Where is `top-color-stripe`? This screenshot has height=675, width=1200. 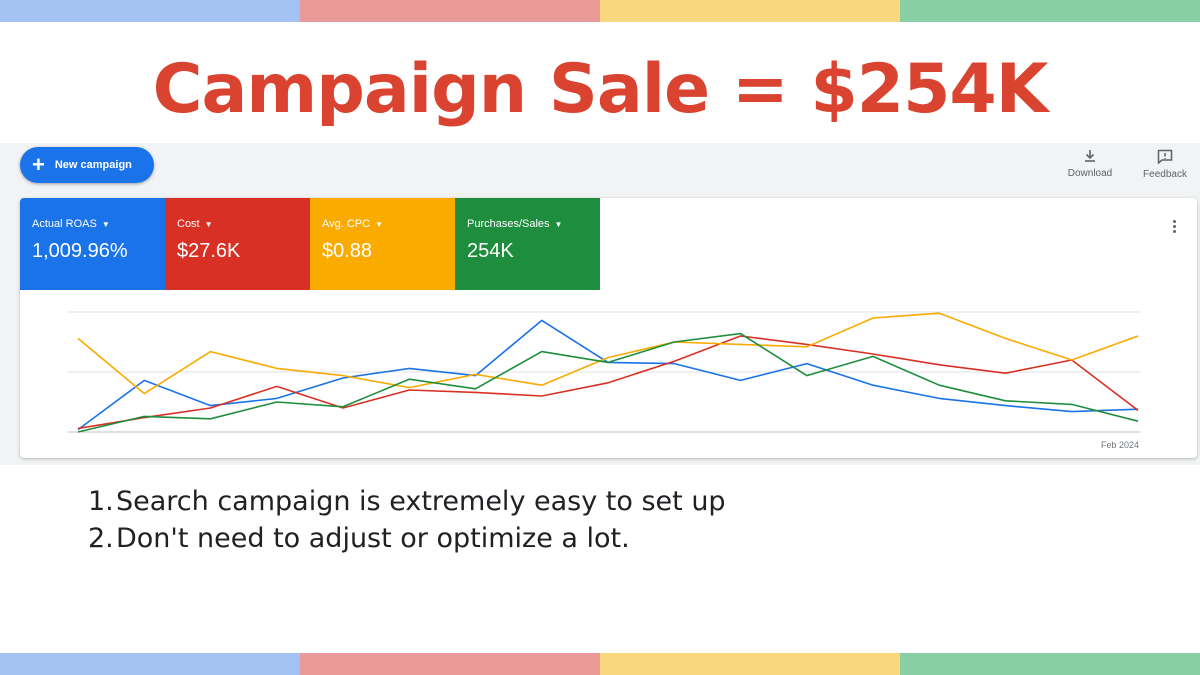 top-color-stripe is located at coordinates (600, 11).